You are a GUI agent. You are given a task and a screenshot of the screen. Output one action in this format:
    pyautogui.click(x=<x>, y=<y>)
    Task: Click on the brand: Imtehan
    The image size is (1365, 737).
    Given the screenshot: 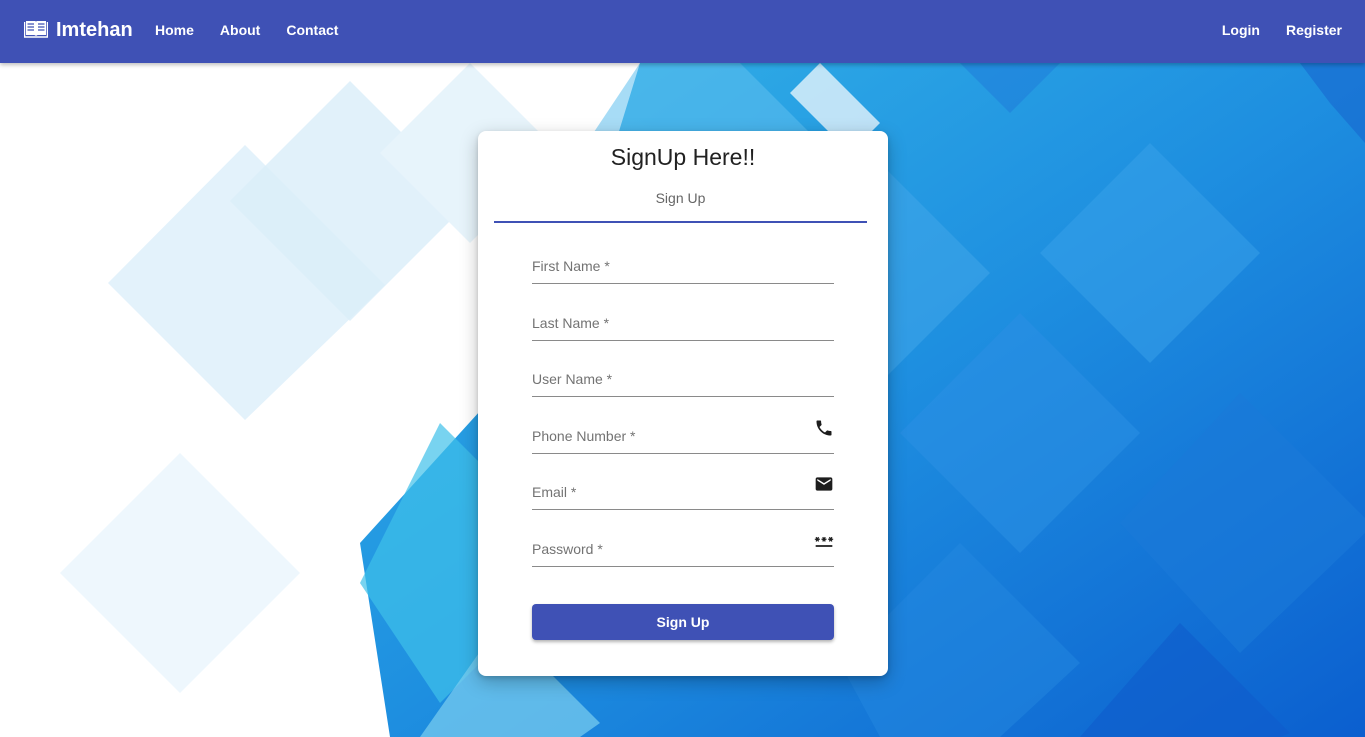 What is the action you would take?
    pyautogui.click(x=78, y=30)
    